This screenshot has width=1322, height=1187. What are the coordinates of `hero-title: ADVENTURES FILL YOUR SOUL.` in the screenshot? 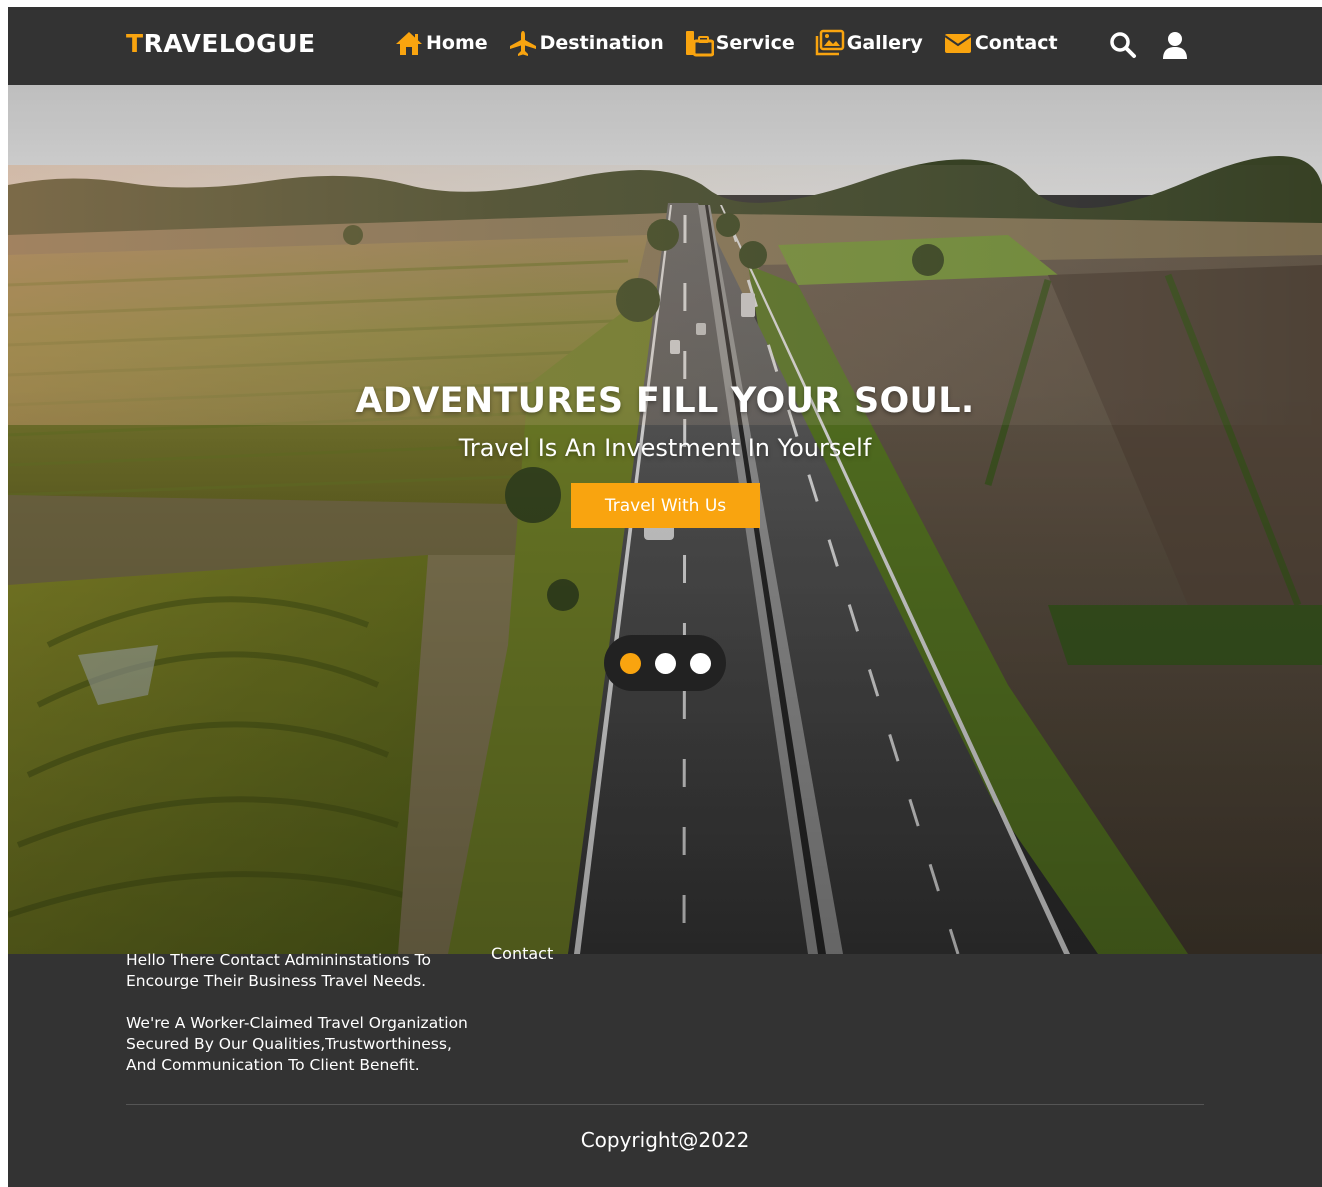 It's located at (665, 401).